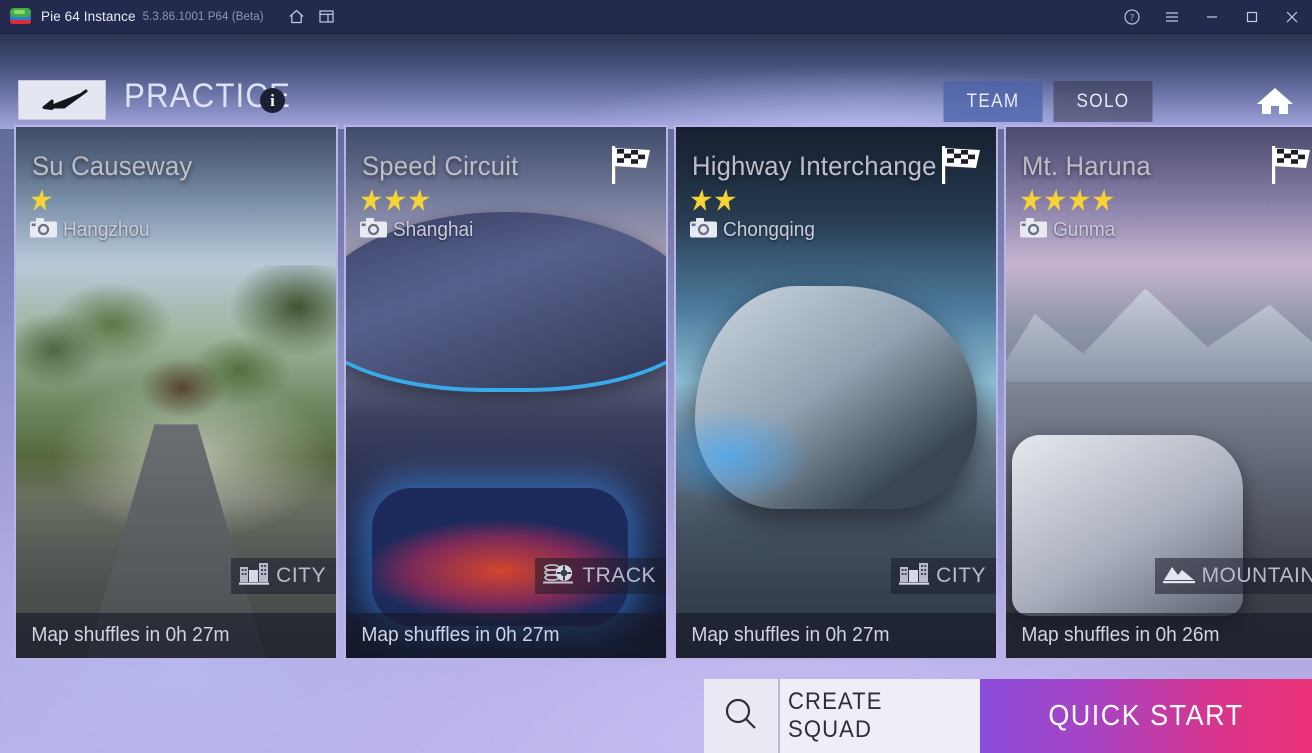 The height and width of the screenshot is (753, 1312). What do you see at coordinates (619, 575) in the screenshot?
I see `card-type-label: TRACK` at bounding box center [619, 575].